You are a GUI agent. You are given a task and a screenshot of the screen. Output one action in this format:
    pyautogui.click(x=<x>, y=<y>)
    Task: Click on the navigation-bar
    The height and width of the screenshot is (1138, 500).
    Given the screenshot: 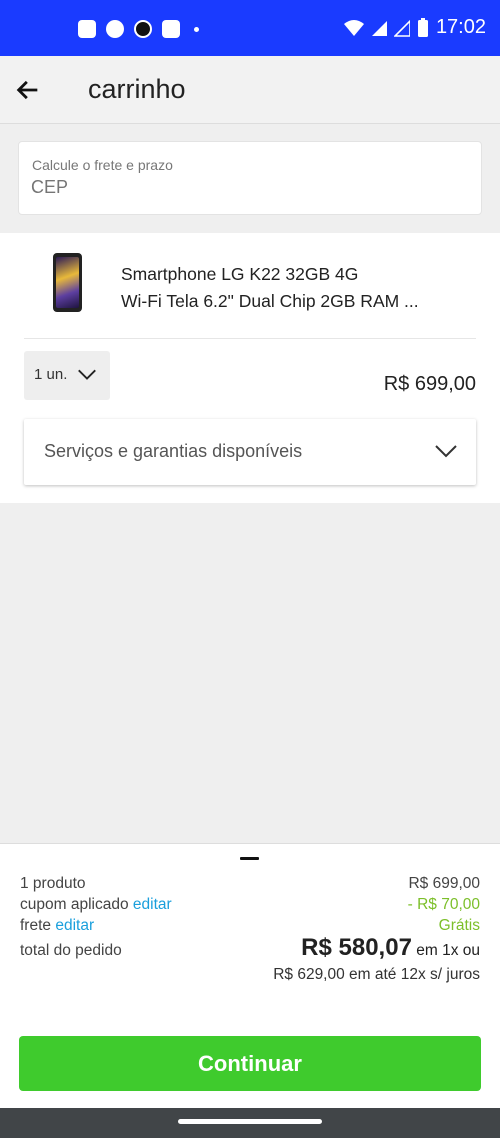 What is the action you would take?
    pyautogui.click(x=250, y=1123)
    